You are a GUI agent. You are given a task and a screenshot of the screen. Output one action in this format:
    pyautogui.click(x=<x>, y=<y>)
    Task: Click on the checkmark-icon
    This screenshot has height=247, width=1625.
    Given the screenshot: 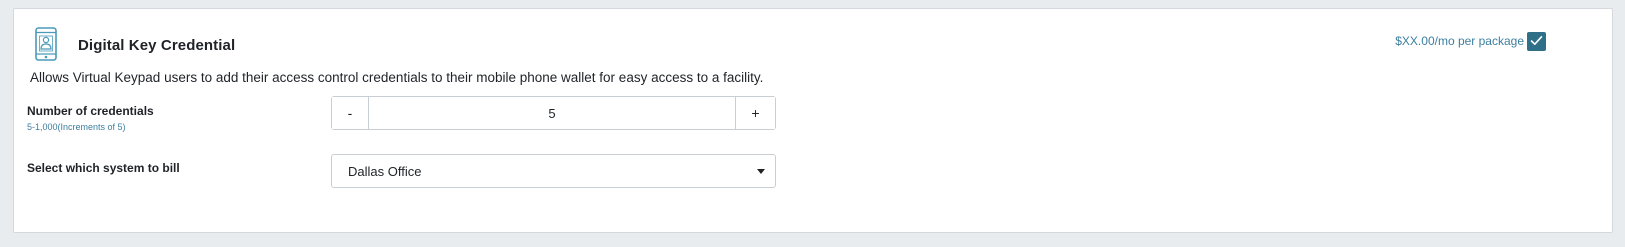 What is the action you would take?
    pyautogui.click(x=1536, y=42)
    